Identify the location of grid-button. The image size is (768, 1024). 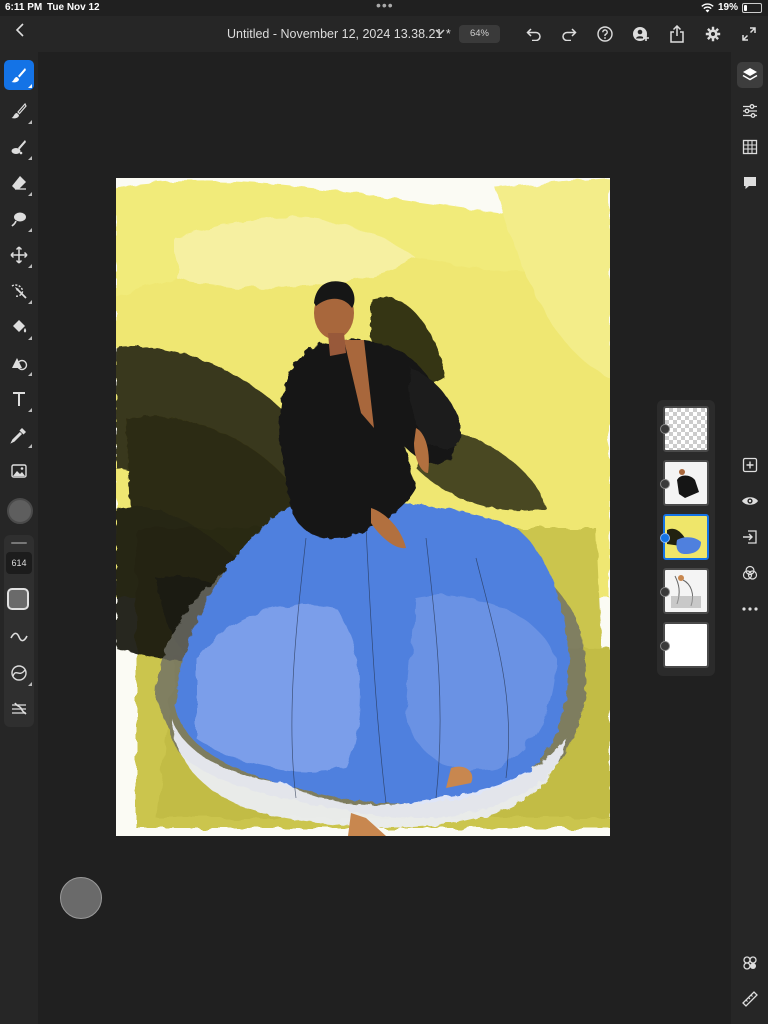
(750, 147).